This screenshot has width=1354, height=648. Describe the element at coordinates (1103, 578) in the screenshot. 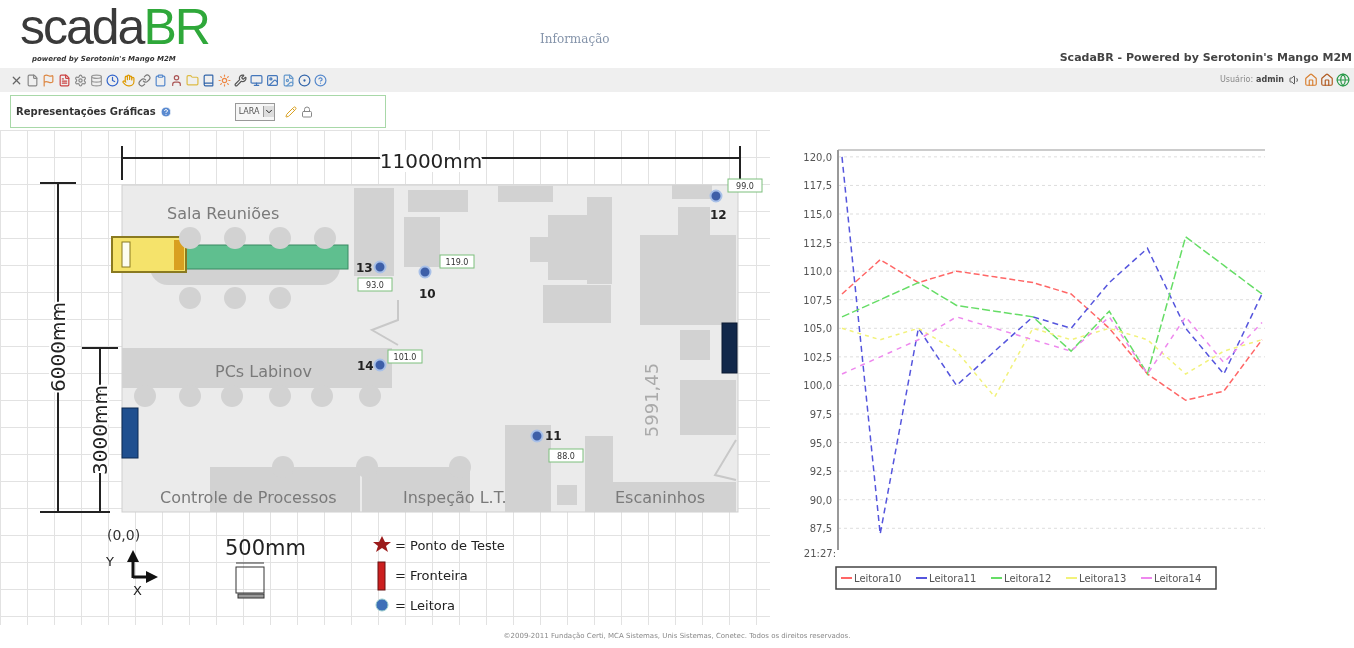

I see `legend-label: Leitora13` at that location.